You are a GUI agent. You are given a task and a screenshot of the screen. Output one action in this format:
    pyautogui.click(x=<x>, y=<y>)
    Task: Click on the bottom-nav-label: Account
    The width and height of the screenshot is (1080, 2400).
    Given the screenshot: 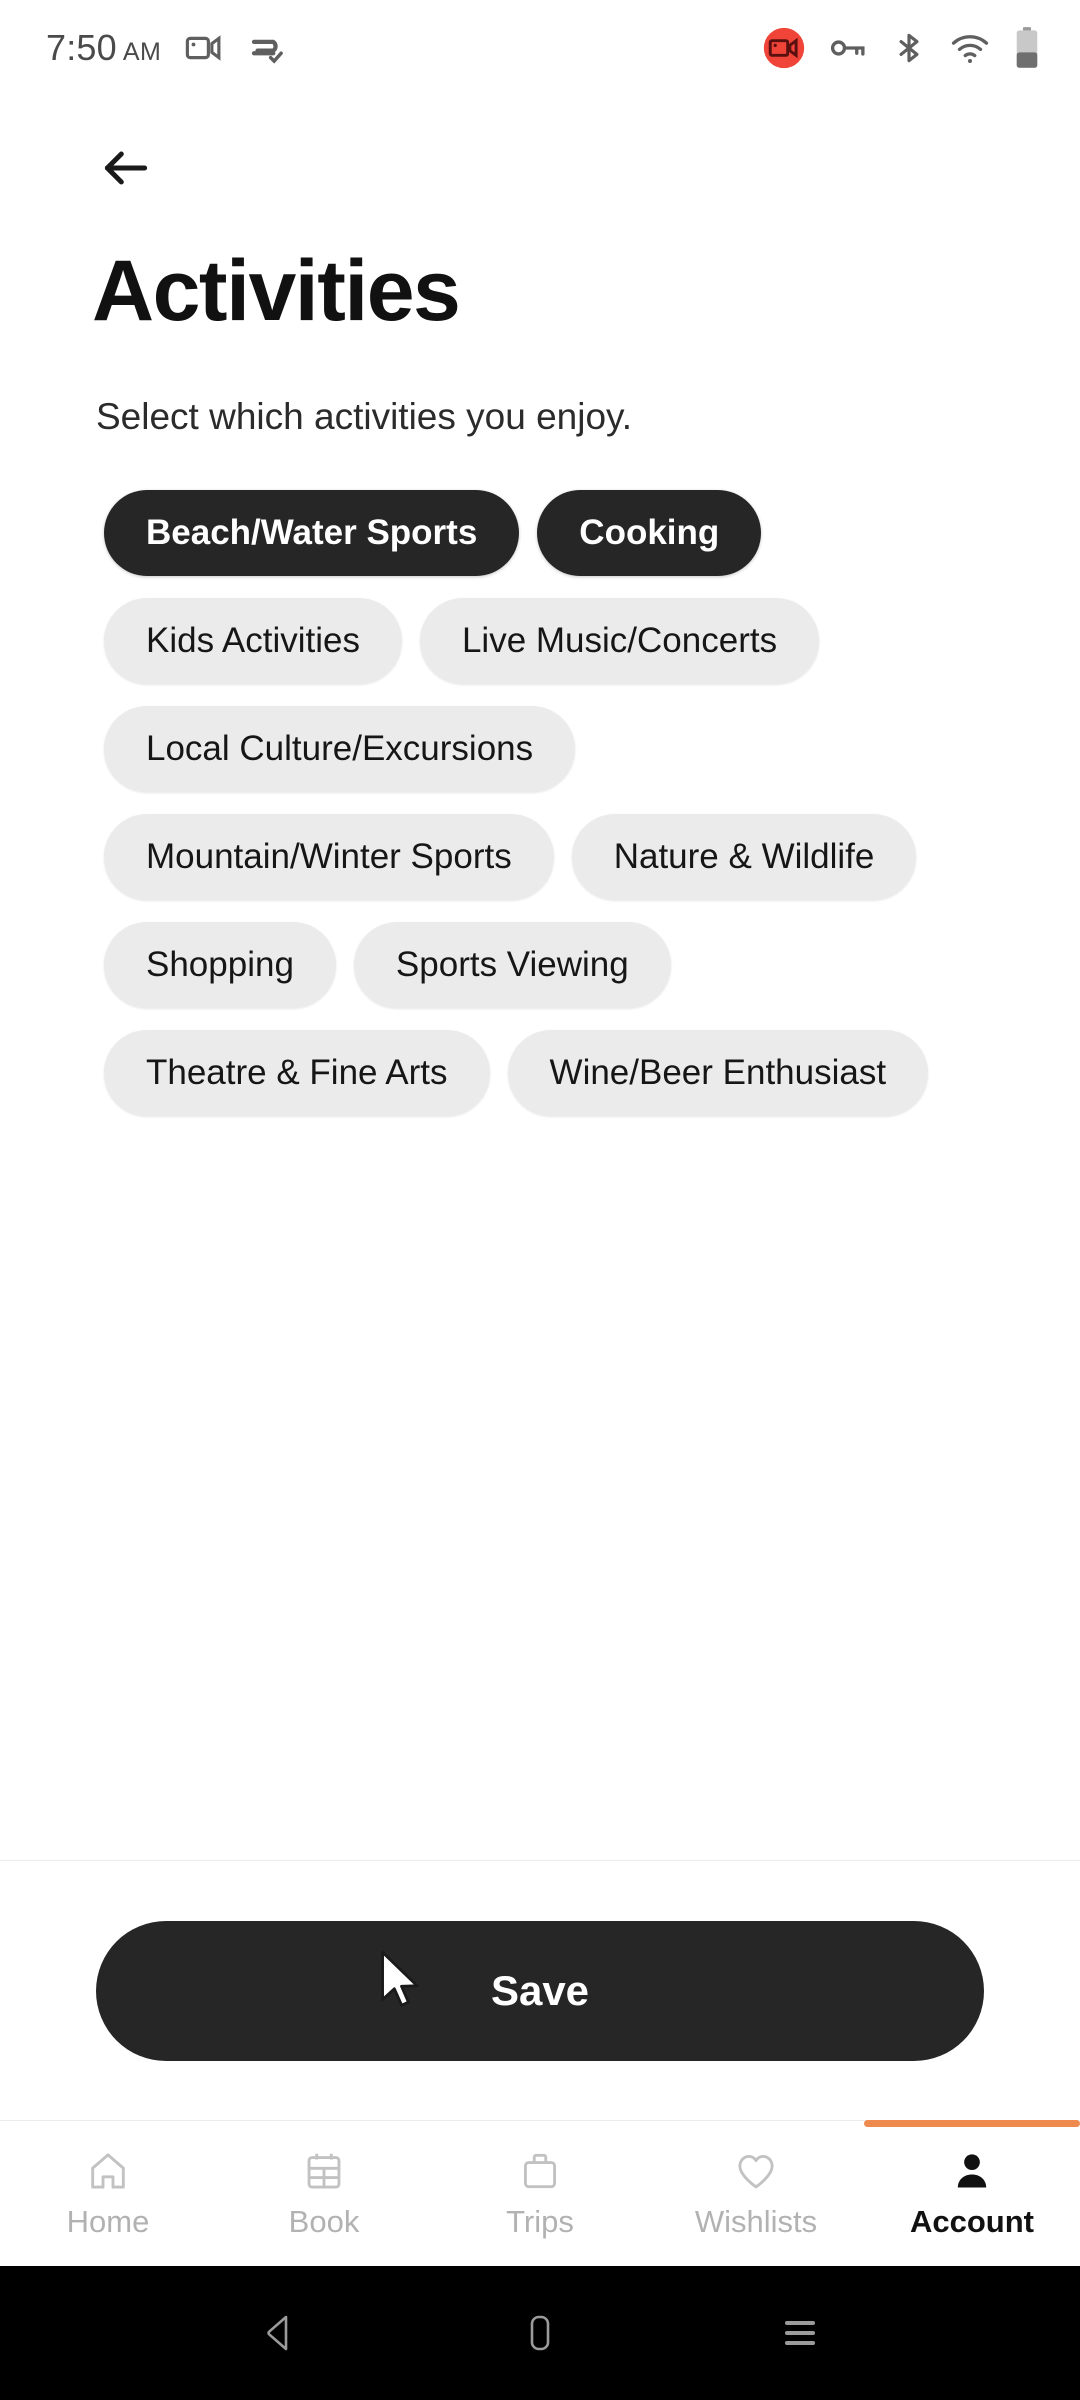 What is the action you would take?
    pyautogui.click(x=972, y=2221)
    